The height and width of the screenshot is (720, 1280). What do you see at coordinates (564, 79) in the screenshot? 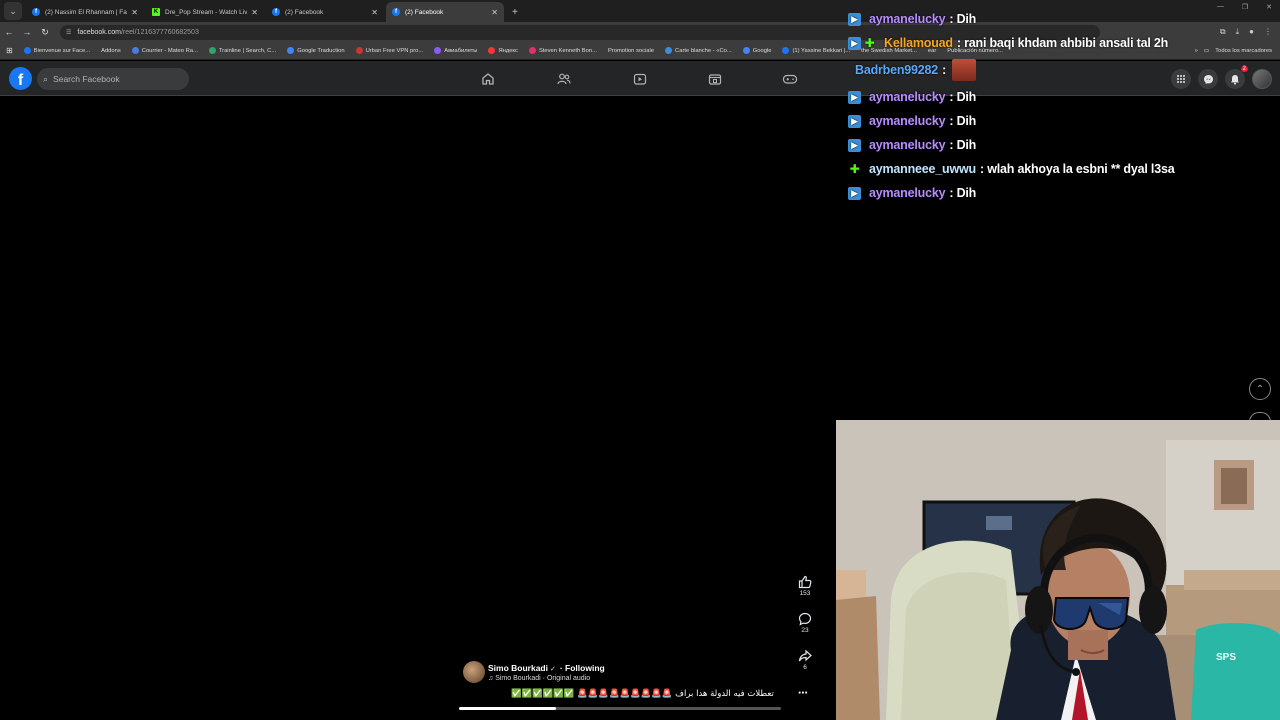
I see `friends-icon` at bounding box center [564, 79].